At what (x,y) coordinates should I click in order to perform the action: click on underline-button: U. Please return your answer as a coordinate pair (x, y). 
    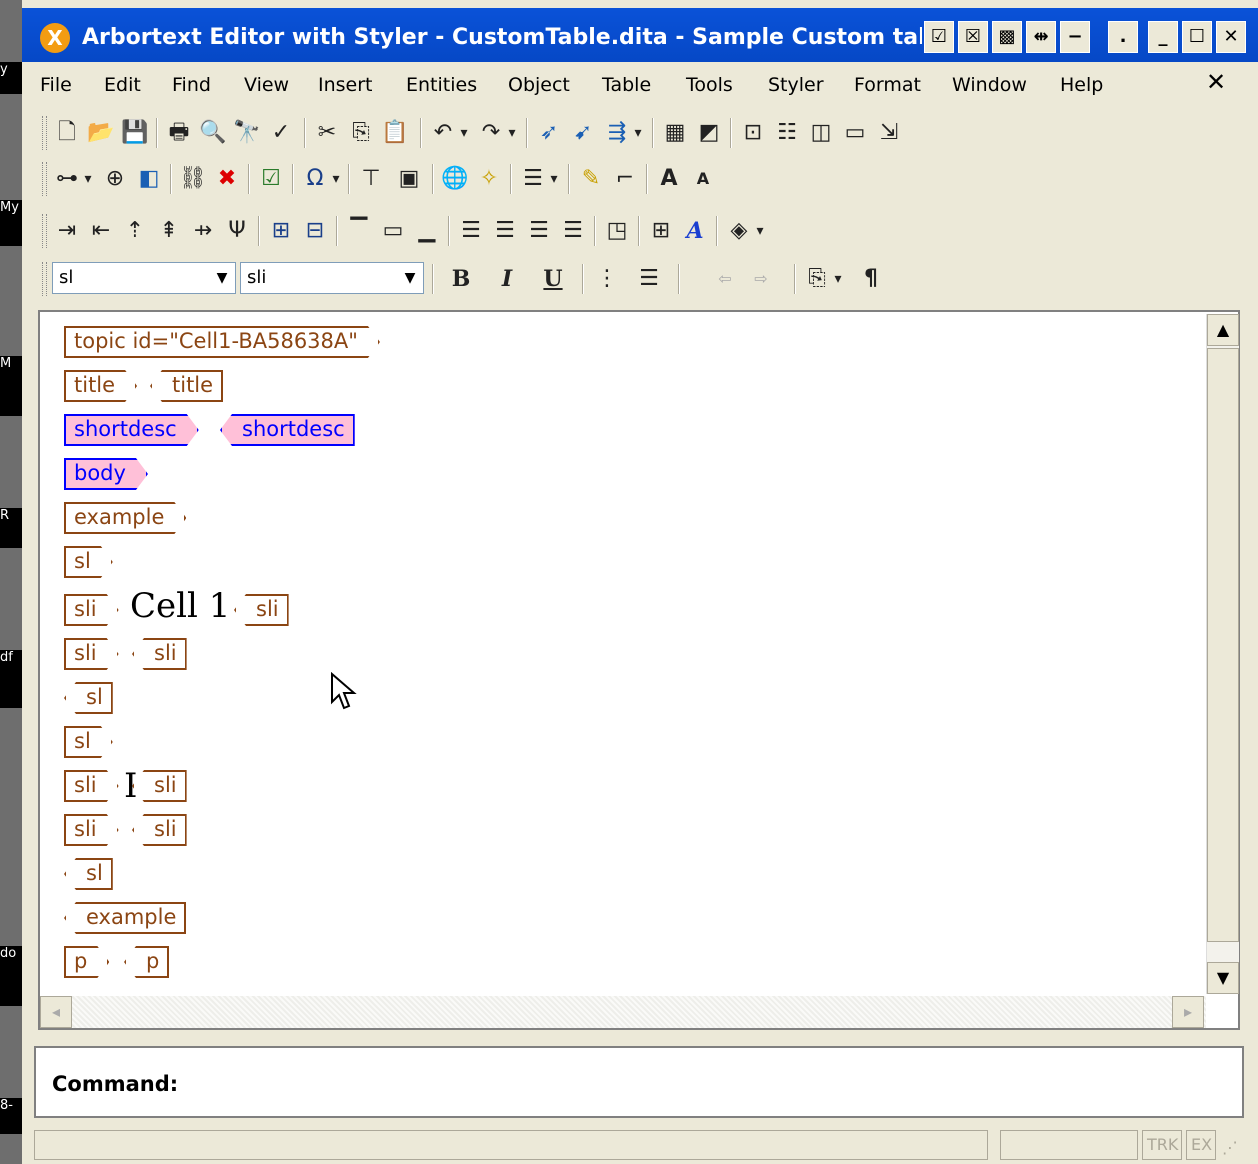
    Looking at the image, I should click on (553, 279).